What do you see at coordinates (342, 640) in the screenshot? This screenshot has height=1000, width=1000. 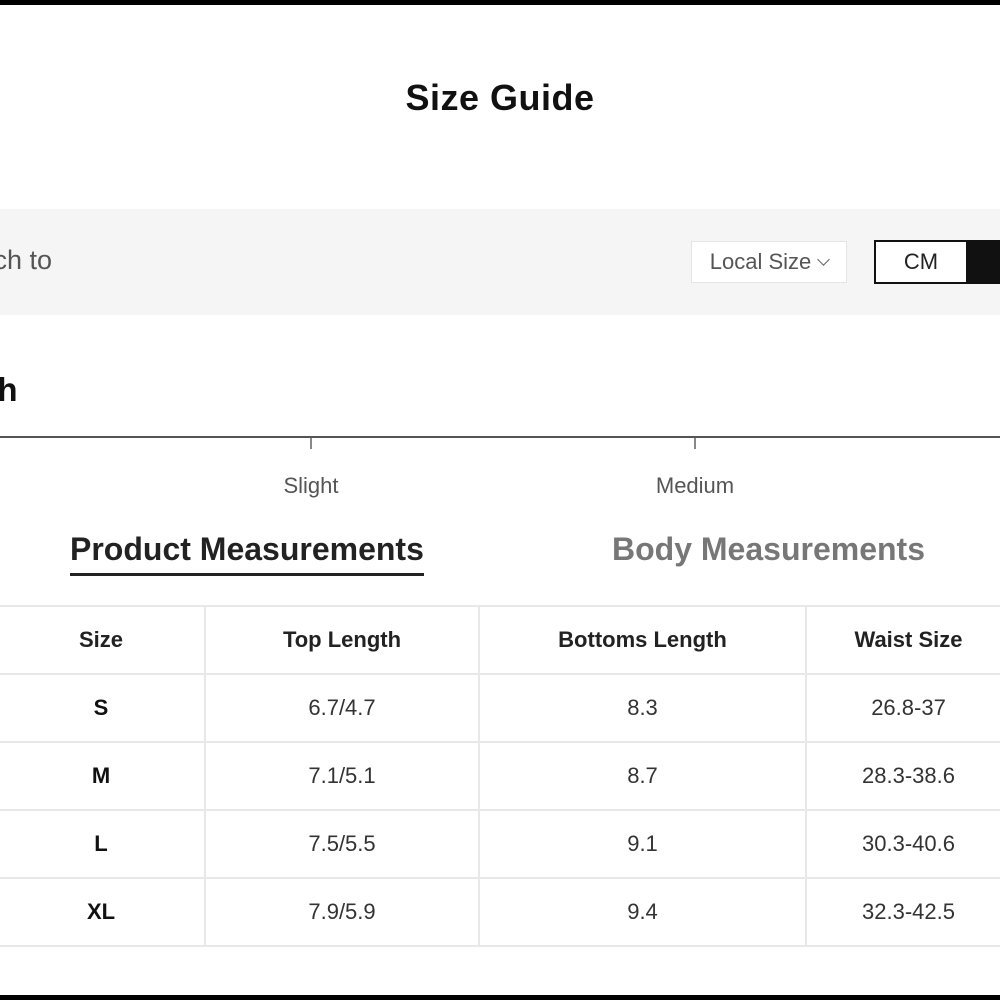 I see `header-top-length: Top Length` at bounding box center [342, 640].